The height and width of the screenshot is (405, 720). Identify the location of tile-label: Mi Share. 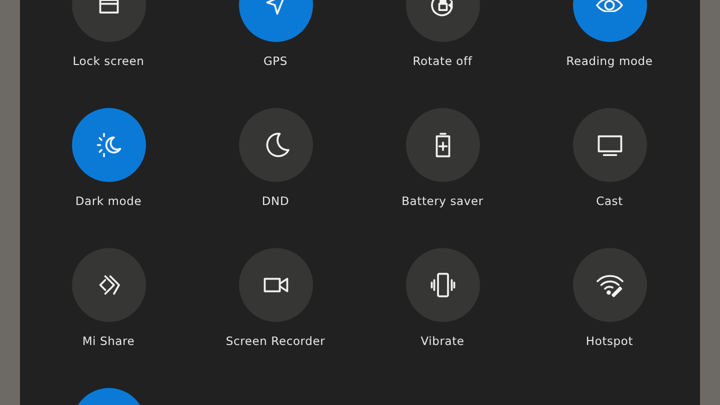
(108, 341).